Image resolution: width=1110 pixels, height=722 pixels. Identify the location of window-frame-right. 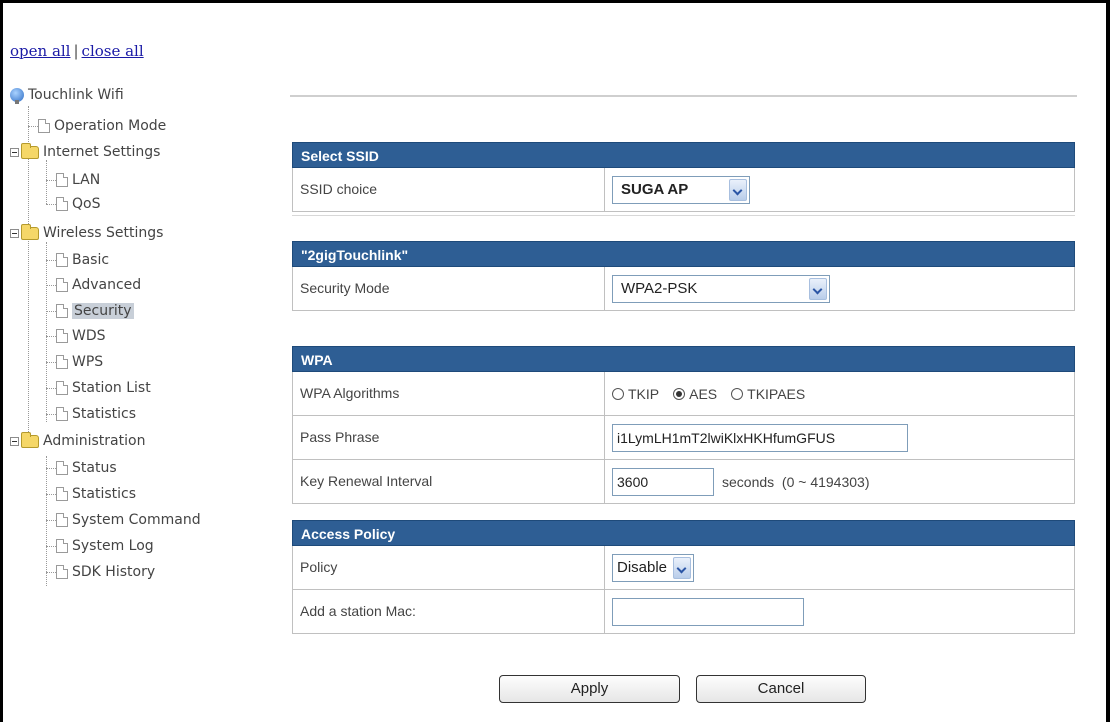
(1108, 361).